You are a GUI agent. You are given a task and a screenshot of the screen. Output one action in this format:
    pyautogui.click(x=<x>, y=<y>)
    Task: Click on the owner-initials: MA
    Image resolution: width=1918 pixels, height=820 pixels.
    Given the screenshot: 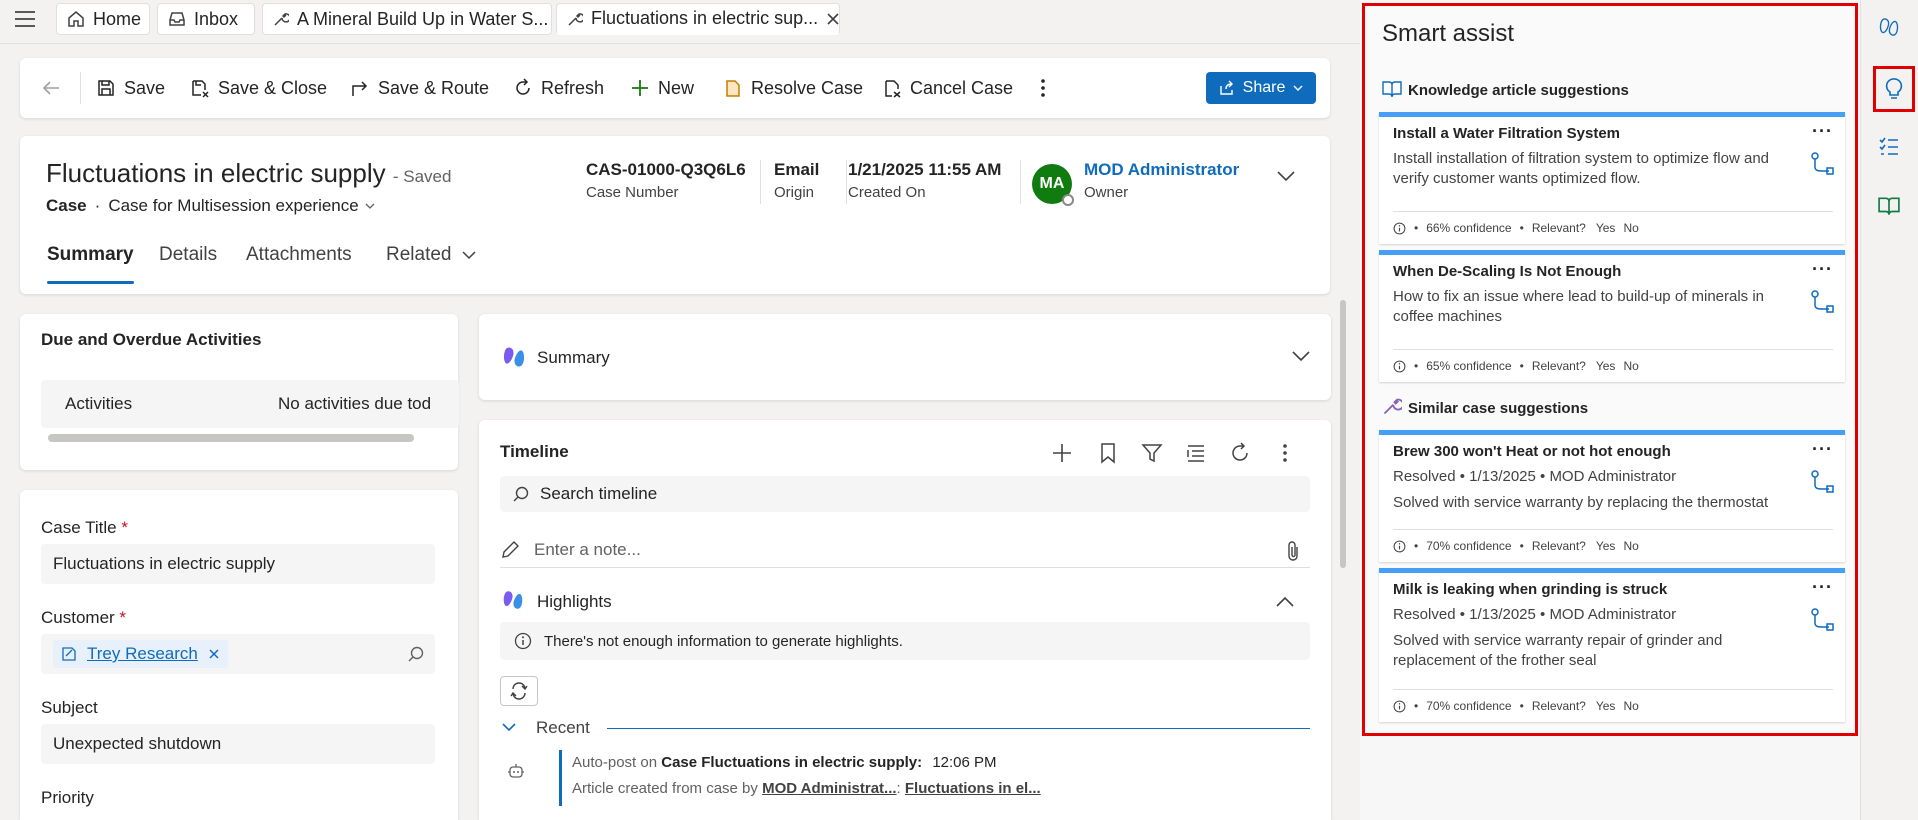 What is the action you would take?
    pyautogui.click(x=1052, y=183)
    